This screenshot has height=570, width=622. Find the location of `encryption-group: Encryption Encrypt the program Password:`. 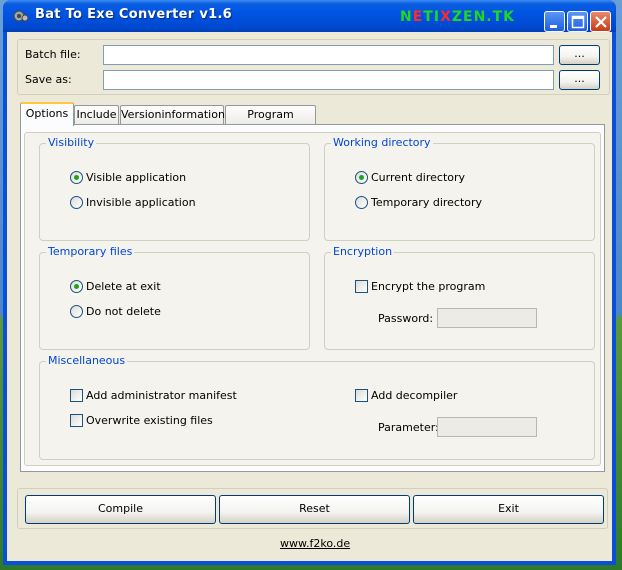

encryption-group: Encryption Encrypt the program Password: is located at coordinates (459, 297).